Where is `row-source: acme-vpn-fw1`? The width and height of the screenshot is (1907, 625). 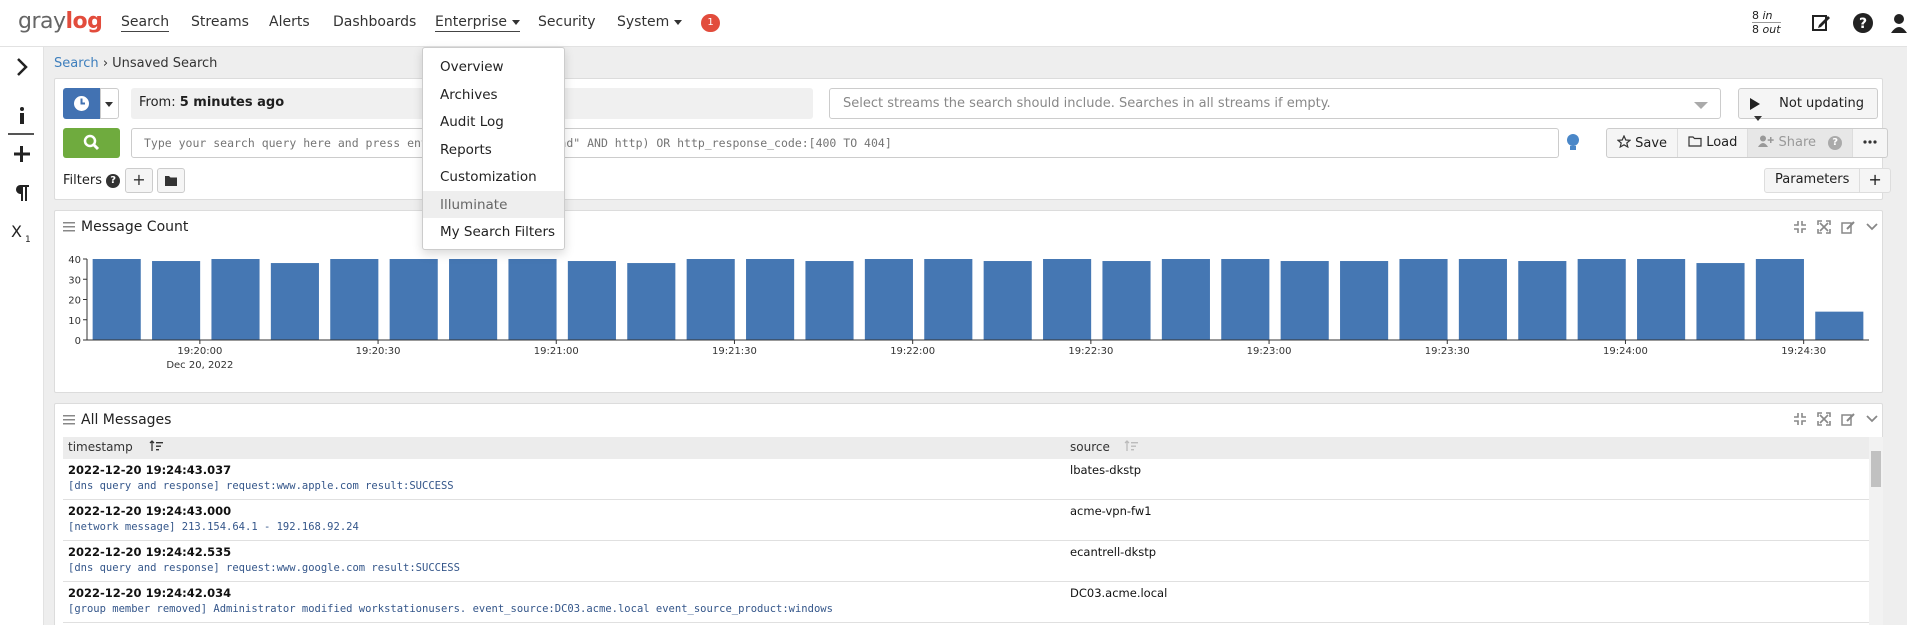
row-source: acme-vpn-fw1 is located at coordinates (1111, 511).